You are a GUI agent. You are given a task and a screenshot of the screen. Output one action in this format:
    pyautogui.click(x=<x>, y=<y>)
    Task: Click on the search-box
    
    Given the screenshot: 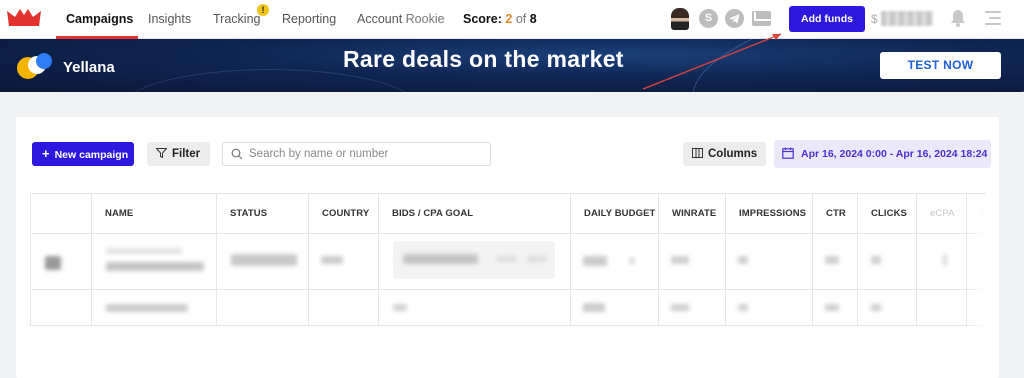 What is the action you would take?
    pyautogui.click(x=356, y=154)
    